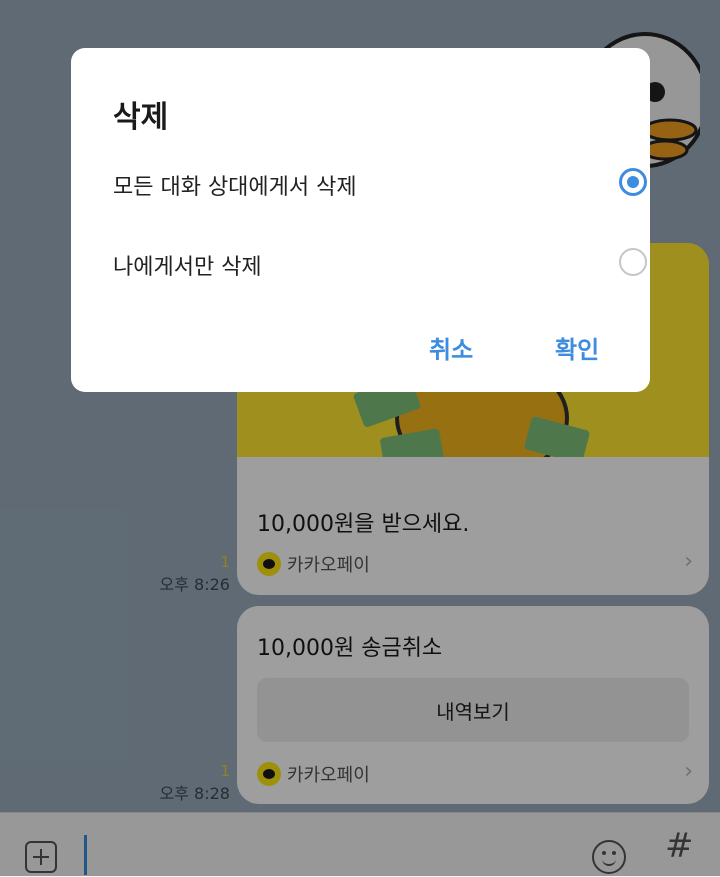 The height and width of the screenshot is (877, 720). I want to click on radio-unselected-icon, so click(633, 262).